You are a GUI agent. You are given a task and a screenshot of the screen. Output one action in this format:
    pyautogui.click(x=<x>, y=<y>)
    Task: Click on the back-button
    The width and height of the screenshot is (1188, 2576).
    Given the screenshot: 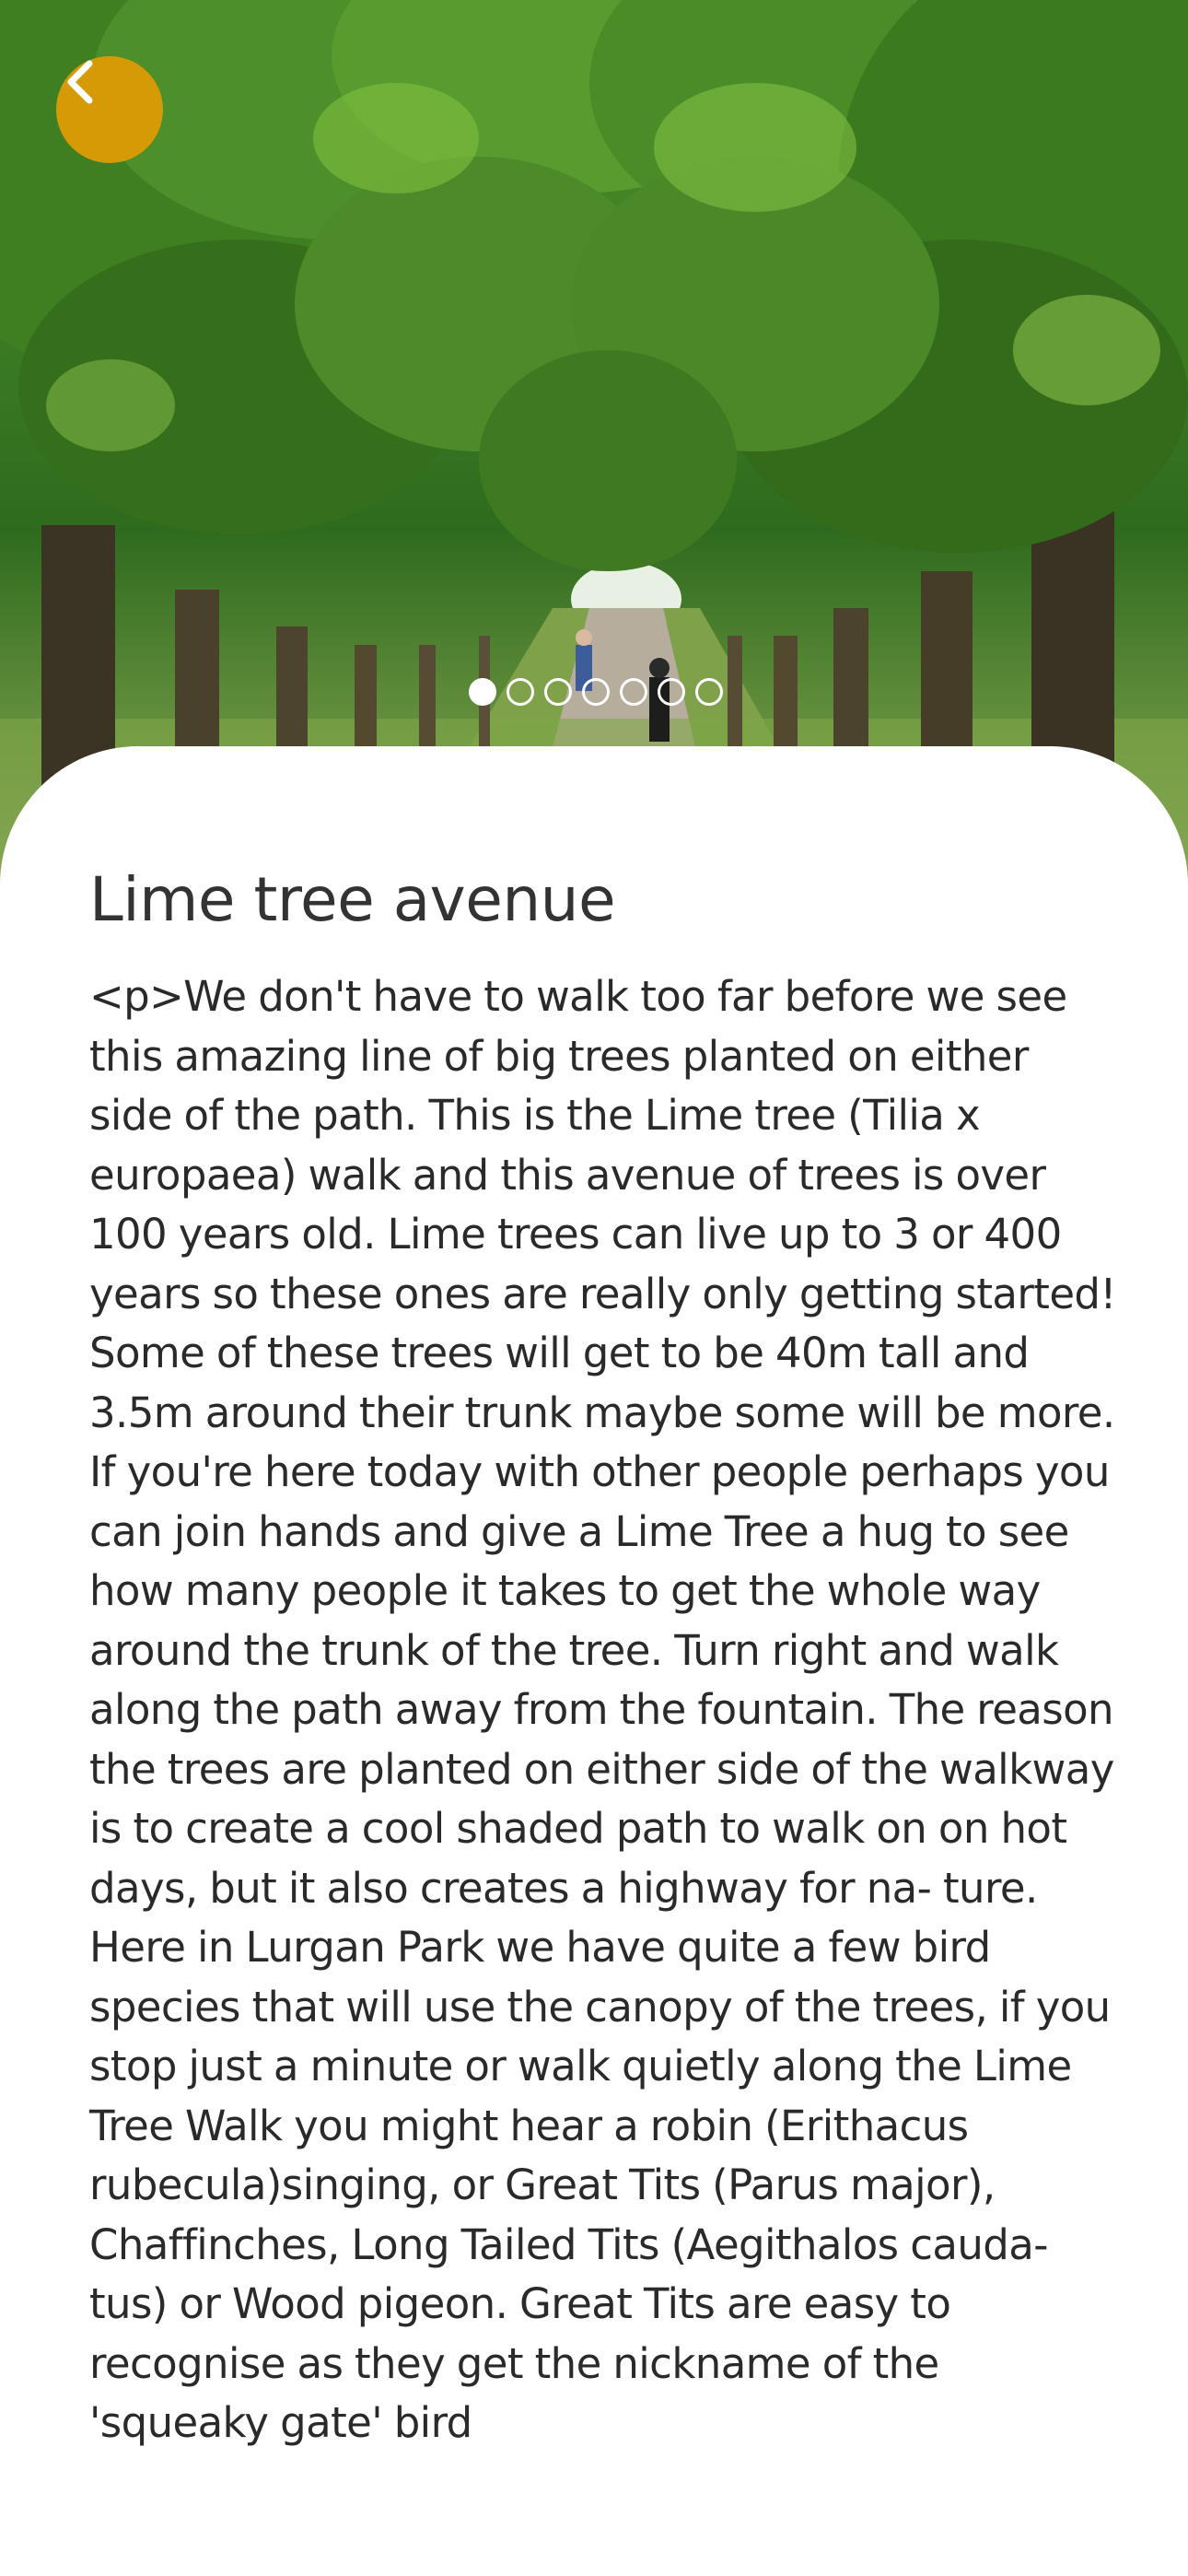 What is the action you would take?
    pyautogui.click(x=109, y=109)
    